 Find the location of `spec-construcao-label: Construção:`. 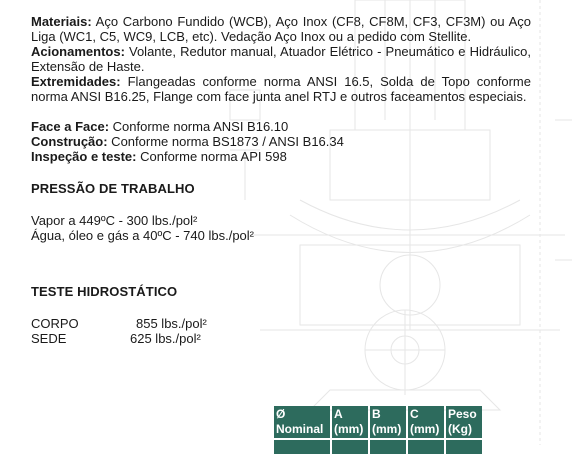

spec-construcao-label: Construção: is located at coordinates (69, 141).